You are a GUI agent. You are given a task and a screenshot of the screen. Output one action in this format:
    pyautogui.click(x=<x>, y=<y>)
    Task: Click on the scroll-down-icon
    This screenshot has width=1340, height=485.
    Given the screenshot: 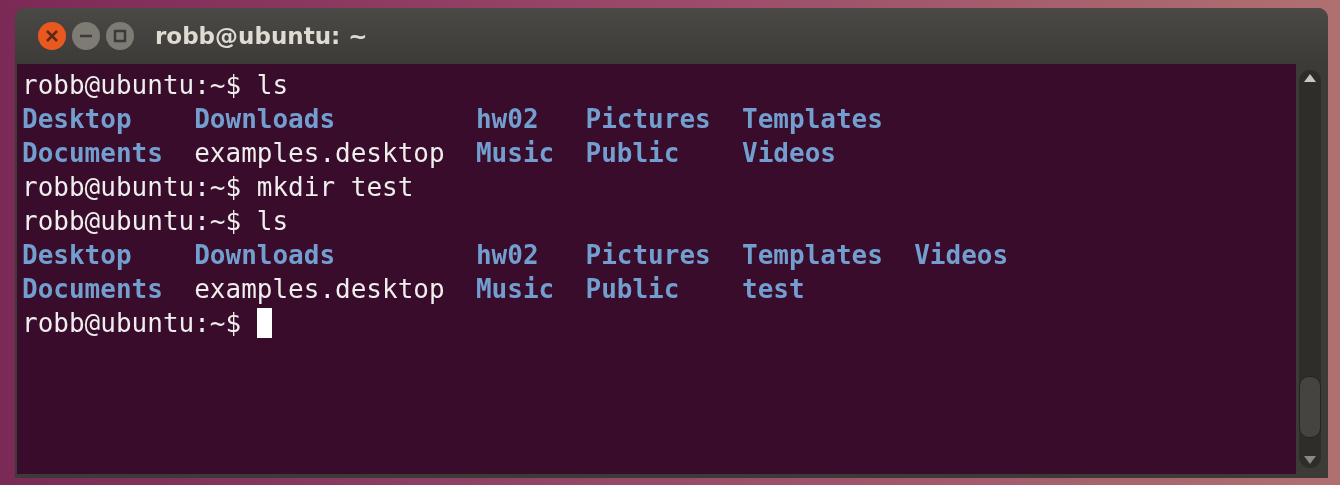 What is the action you would take?
    pyautogui.click(x=1310, y=460)
    